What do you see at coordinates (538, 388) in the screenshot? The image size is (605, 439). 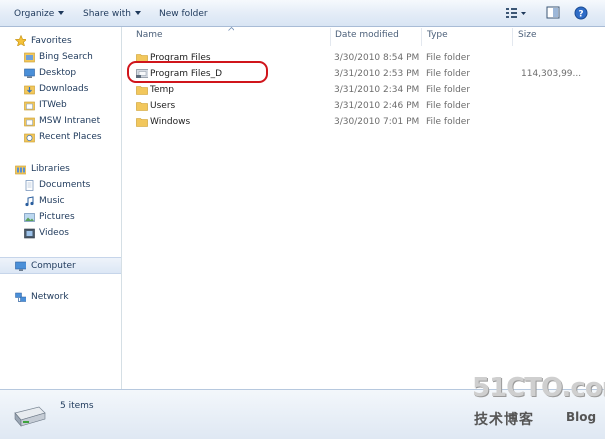 I see `watermark-logo: 51CTO.com` at bounding box center [538, 388].